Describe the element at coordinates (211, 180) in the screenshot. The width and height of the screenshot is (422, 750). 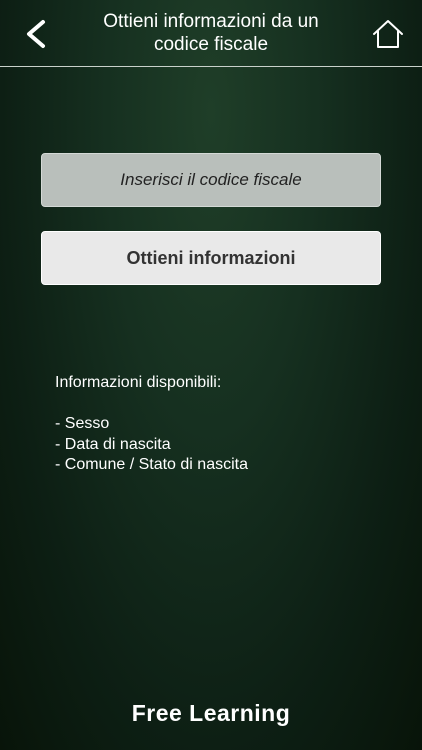
I see `codice-fiscale-input` at that location.